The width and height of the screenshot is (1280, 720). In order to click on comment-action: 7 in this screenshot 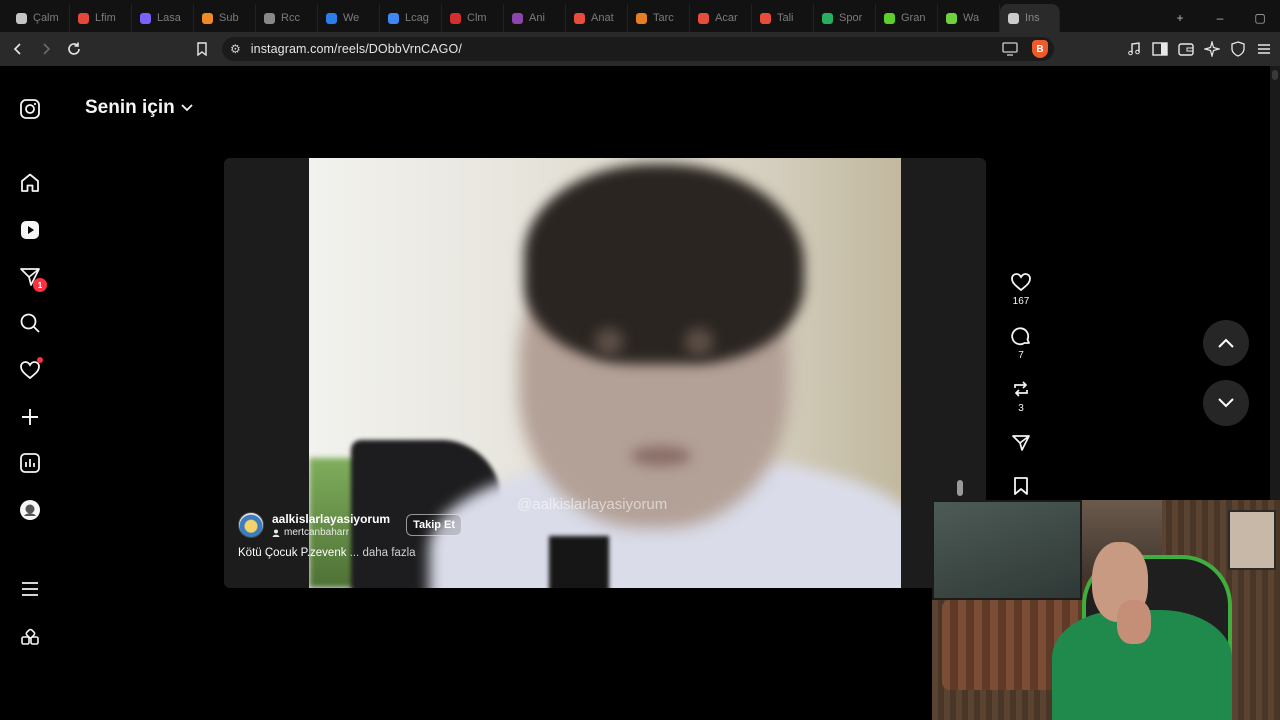, I will do `click(1021, 343)`.